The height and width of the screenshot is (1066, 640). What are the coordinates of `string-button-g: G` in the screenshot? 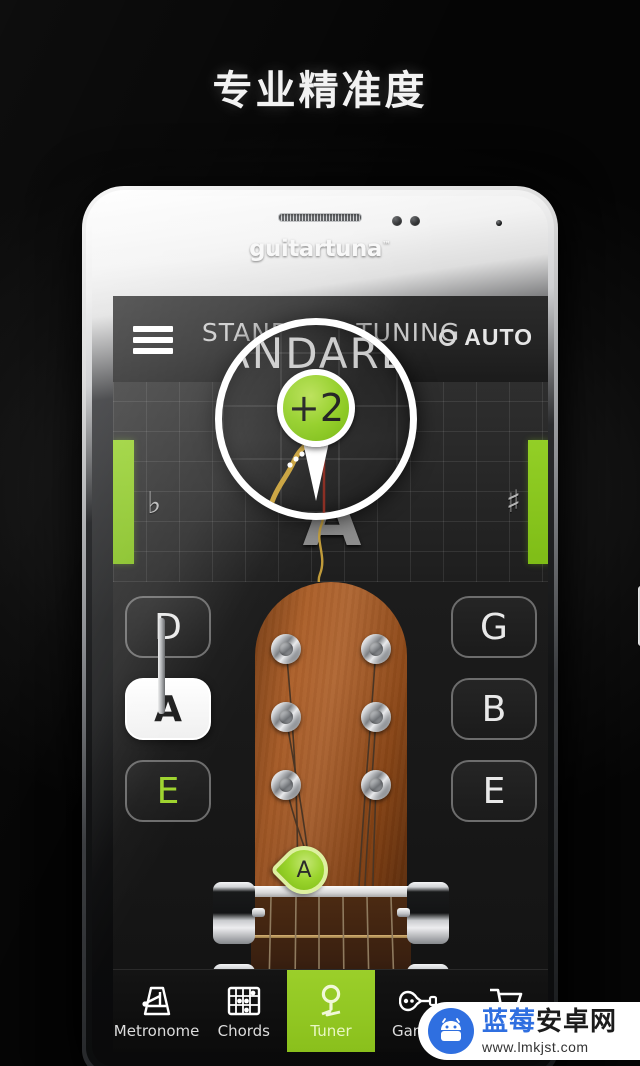 It's located at (494, 627).